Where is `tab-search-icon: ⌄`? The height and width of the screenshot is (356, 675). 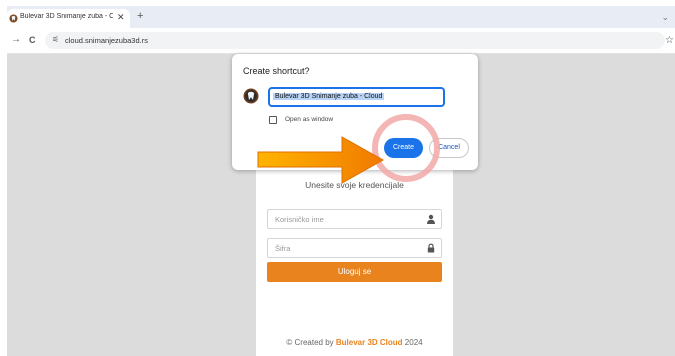 tab-search-icon: ⌄ is located at coordinates (665, 17).